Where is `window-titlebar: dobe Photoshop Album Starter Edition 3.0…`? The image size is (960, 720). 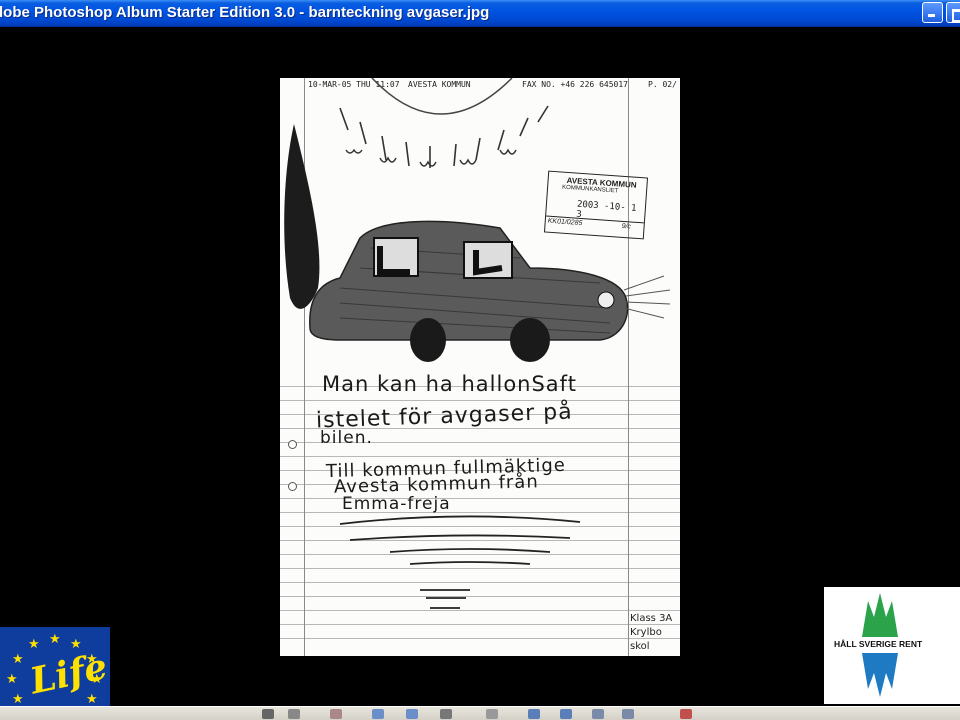 window-titlebar: dobe Photoshop Album Starter Edition 3.0… is located at coordinates (480, 13).